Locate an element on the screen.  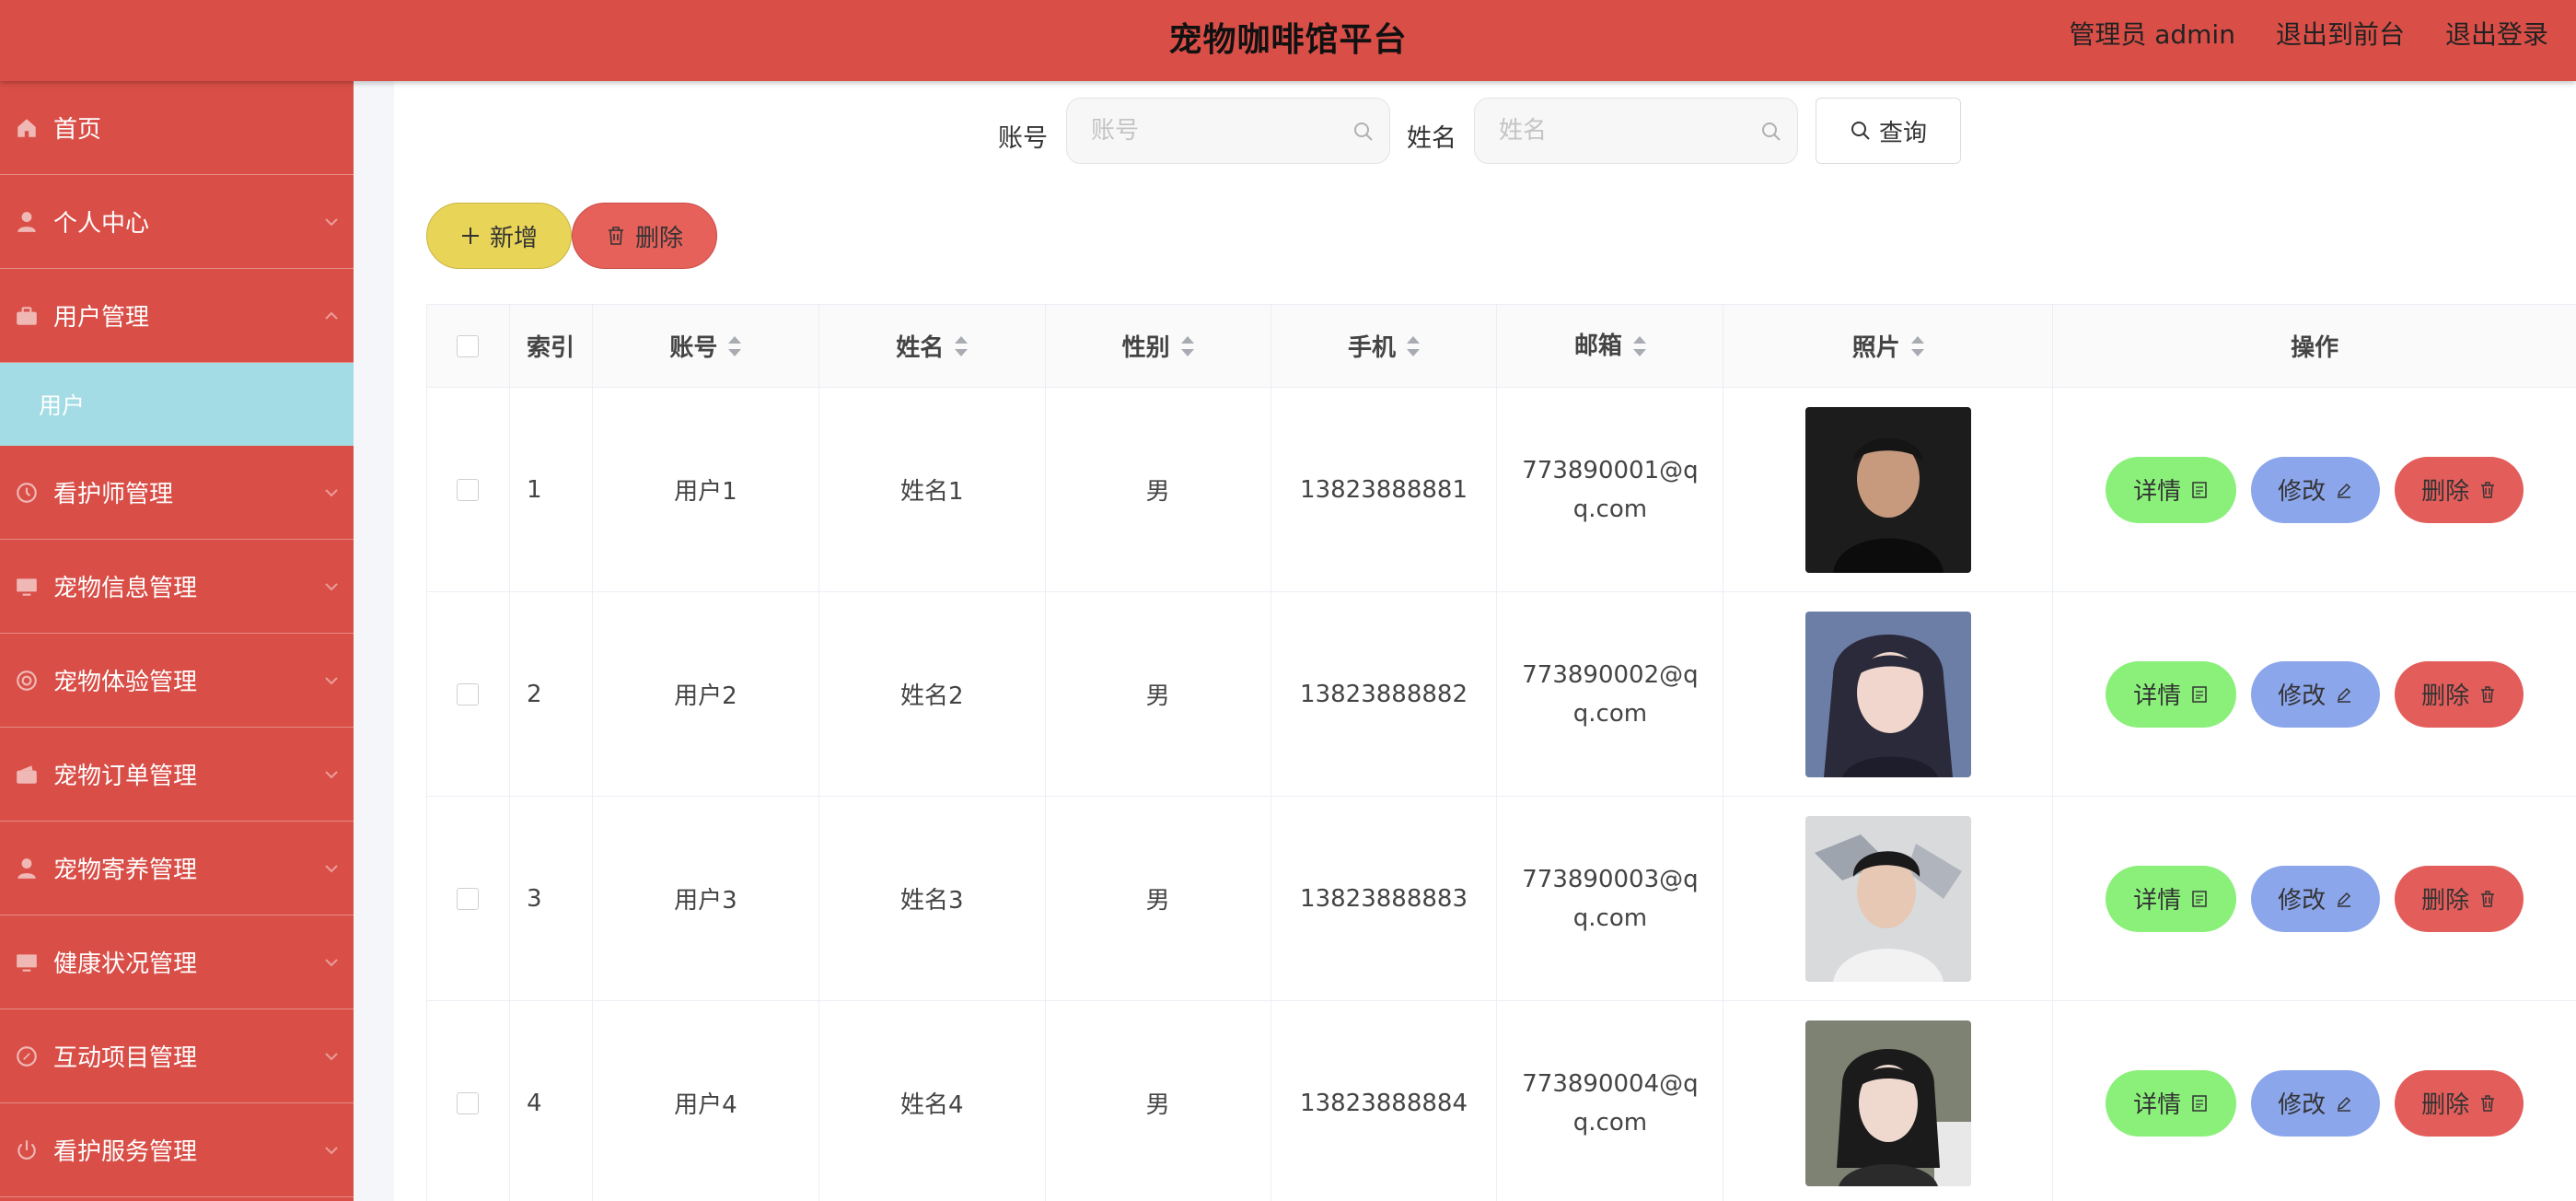
sidebar-subitem-users: 用户 is located at coordinates (177, 404).